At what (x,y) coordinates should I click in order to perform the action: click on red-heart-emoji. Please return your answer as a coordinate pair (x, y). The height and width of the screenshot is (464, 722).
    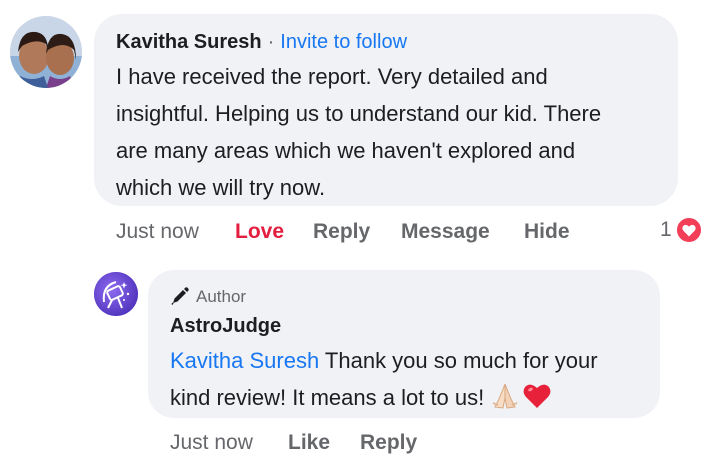
    Looking at the image, I should click on (537, 401).